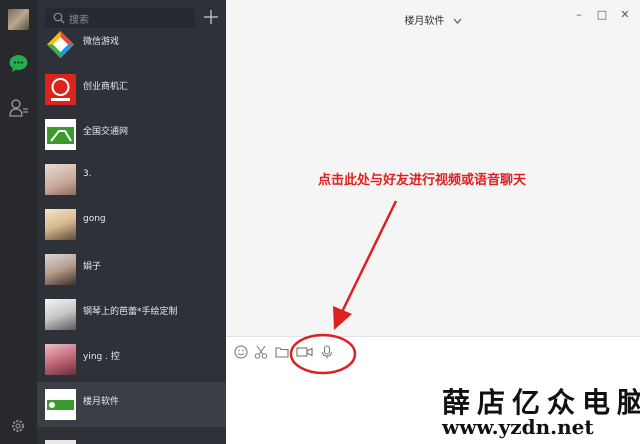 The height and width of the screenshot is (444, 640). I want to click on annotation-overlay, so click(343, 287).